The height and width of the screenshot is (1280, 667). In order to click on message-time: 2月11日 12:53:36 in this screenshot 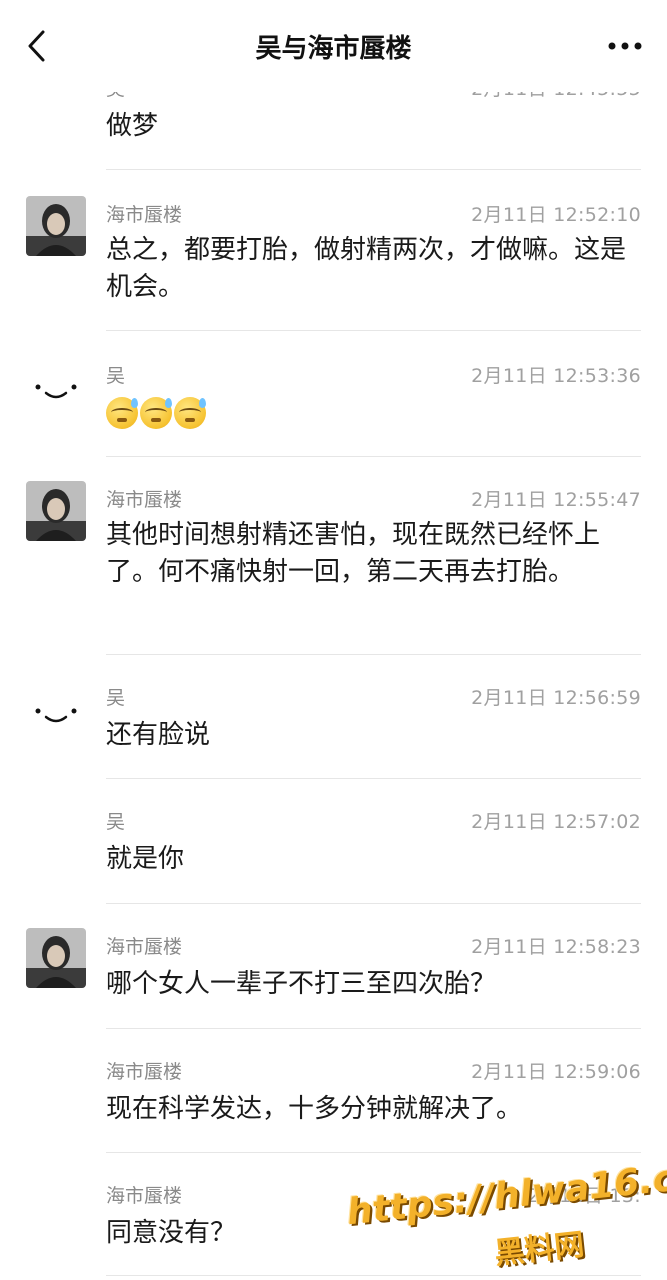, I will do `click(556, 376)`.